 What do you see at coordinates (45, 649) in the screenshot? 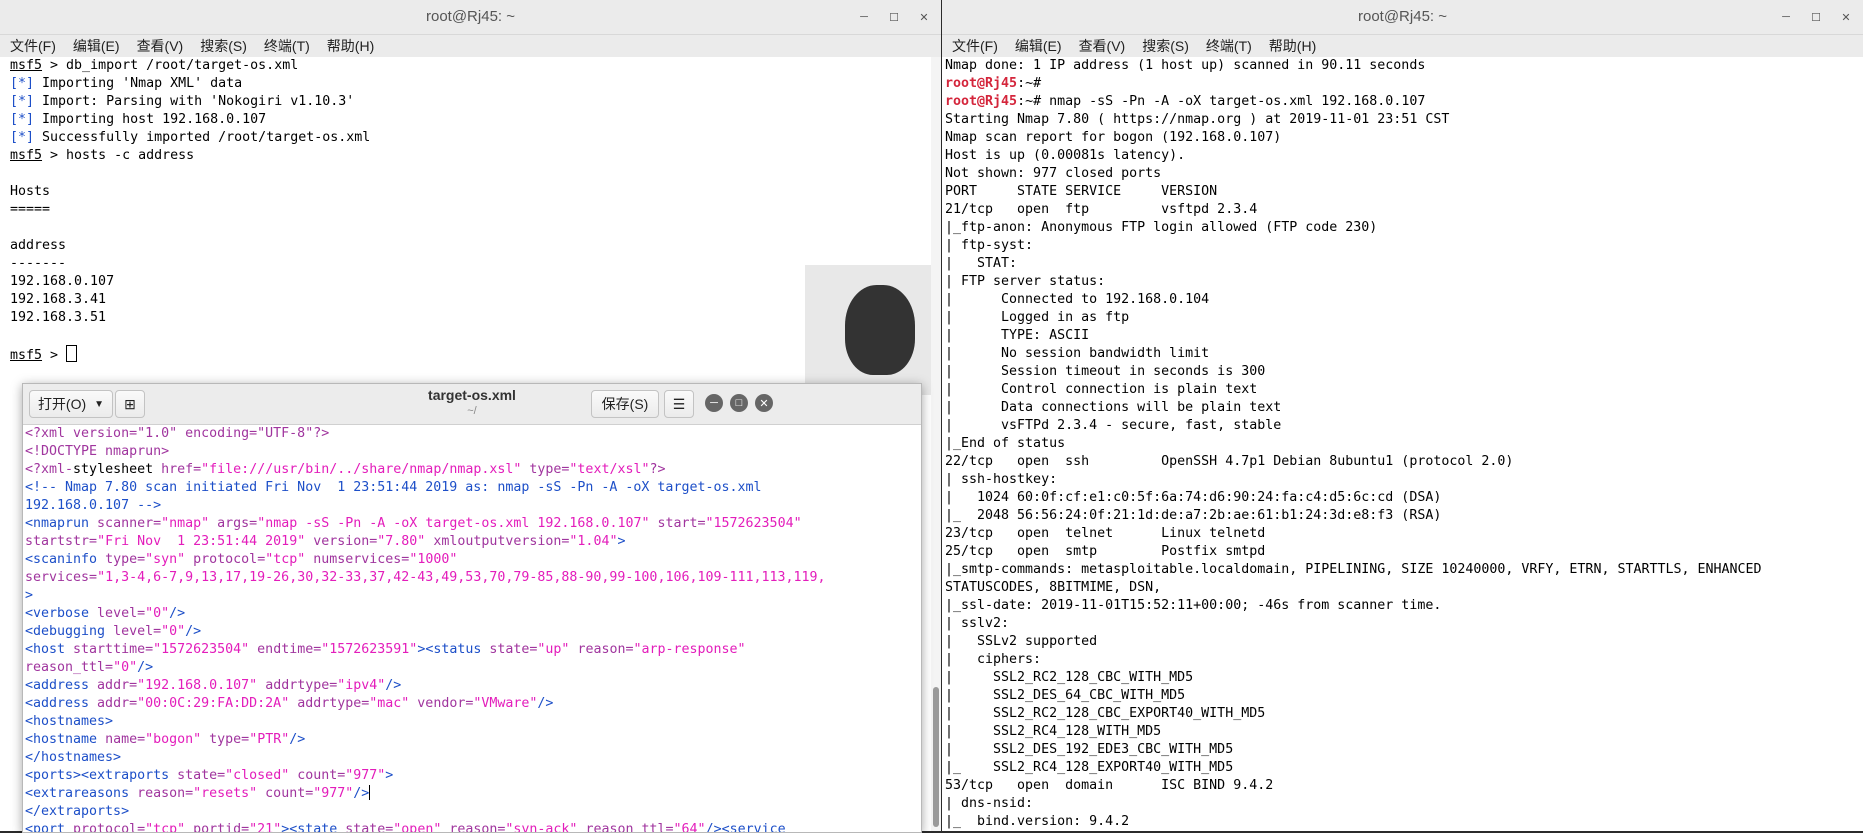
I see `text-segment: <host` at bounding box center [45, 649].